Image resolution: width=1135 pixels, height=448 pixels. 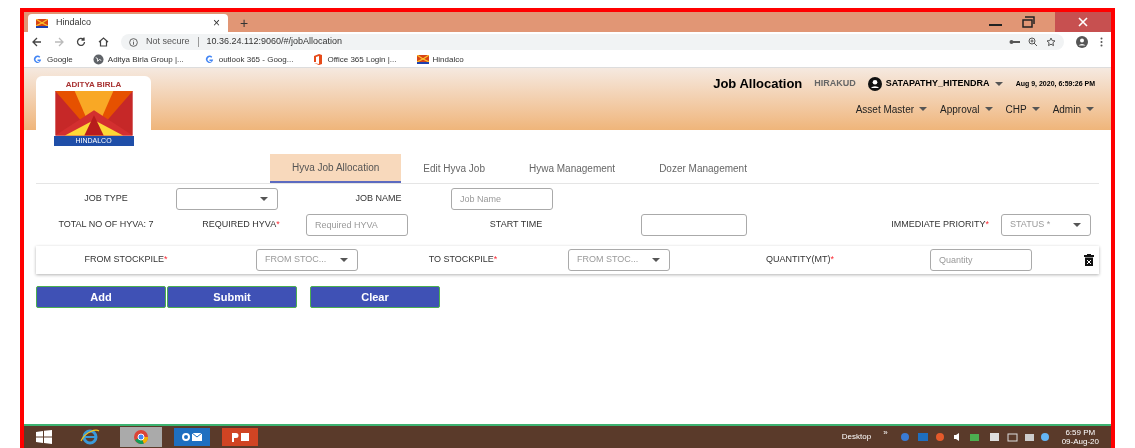 I want to click on bookmark: Google, so click(x=52, y=59).